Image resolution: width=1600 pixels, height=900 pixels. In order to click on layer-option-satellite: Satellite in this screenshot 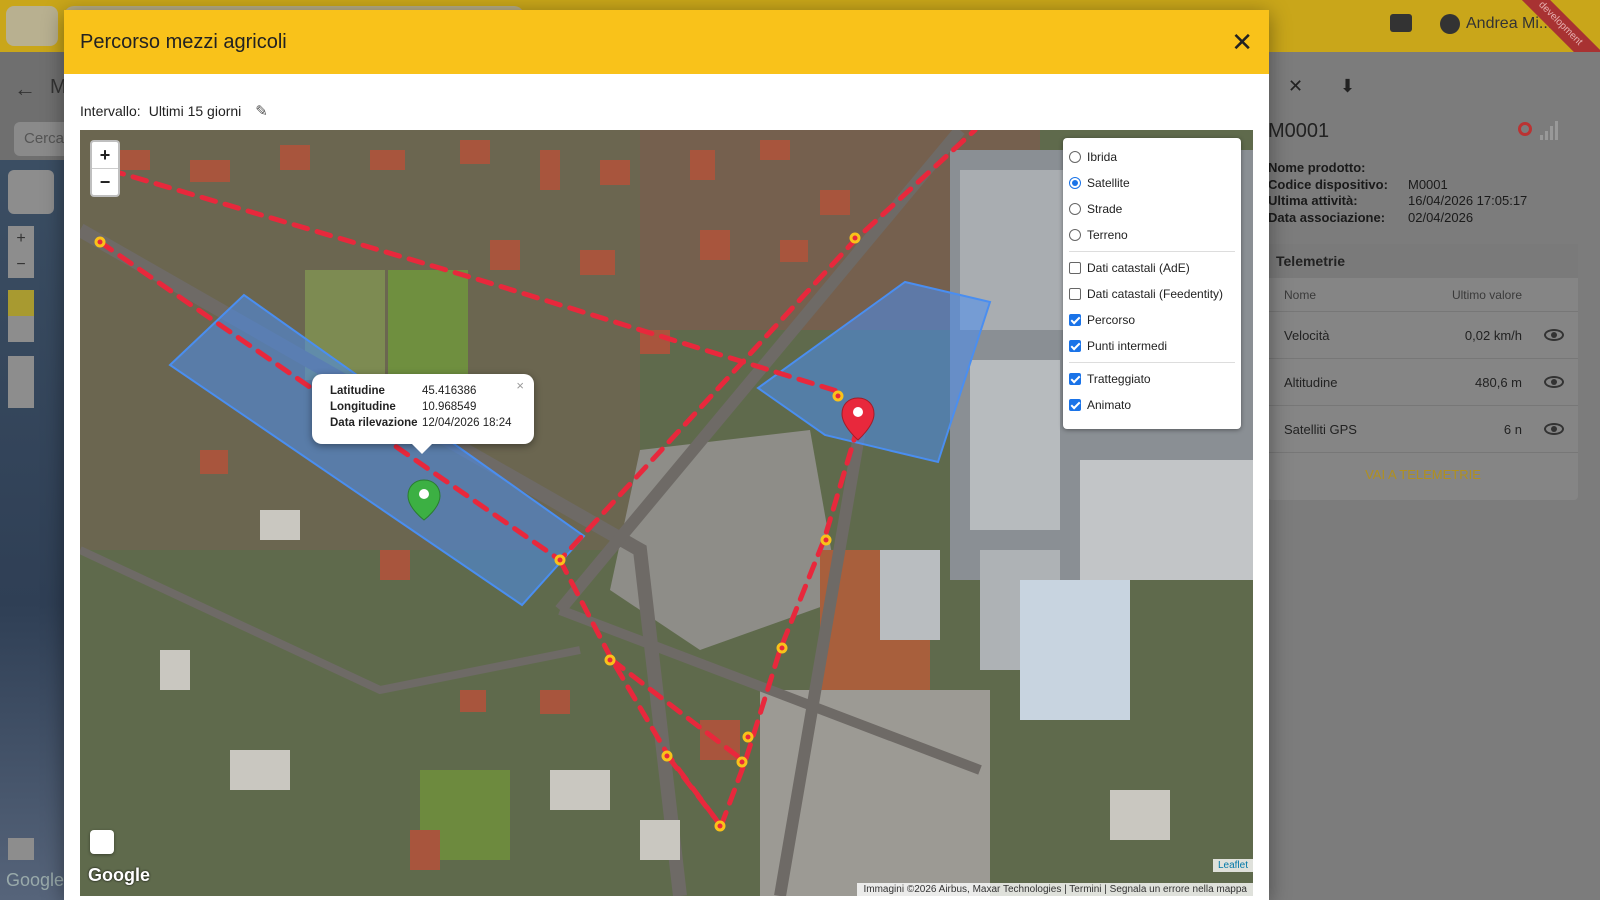, I will do `click(1152, 183)`.